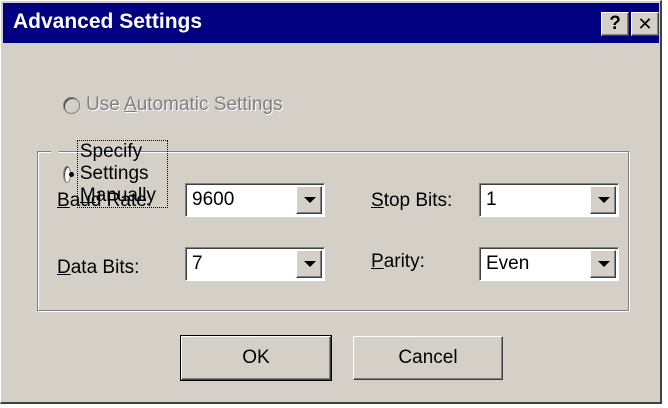  What do you see at coordinates (197, 263) in the screenshot?
I see `data-bits-value: 7` at bounding box center [197, 263].